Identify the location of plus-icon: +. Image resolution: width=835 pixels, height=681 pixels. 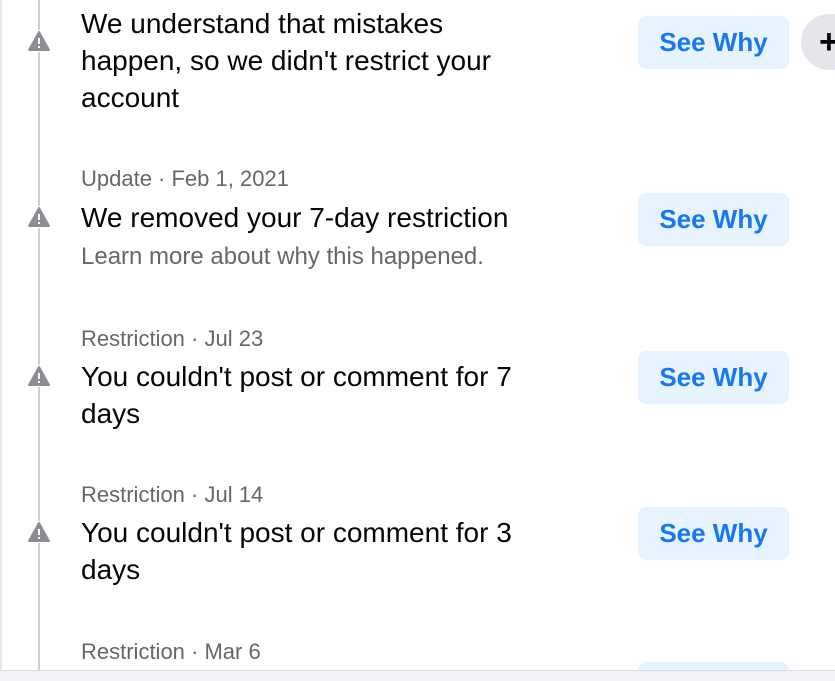
(827, 41).